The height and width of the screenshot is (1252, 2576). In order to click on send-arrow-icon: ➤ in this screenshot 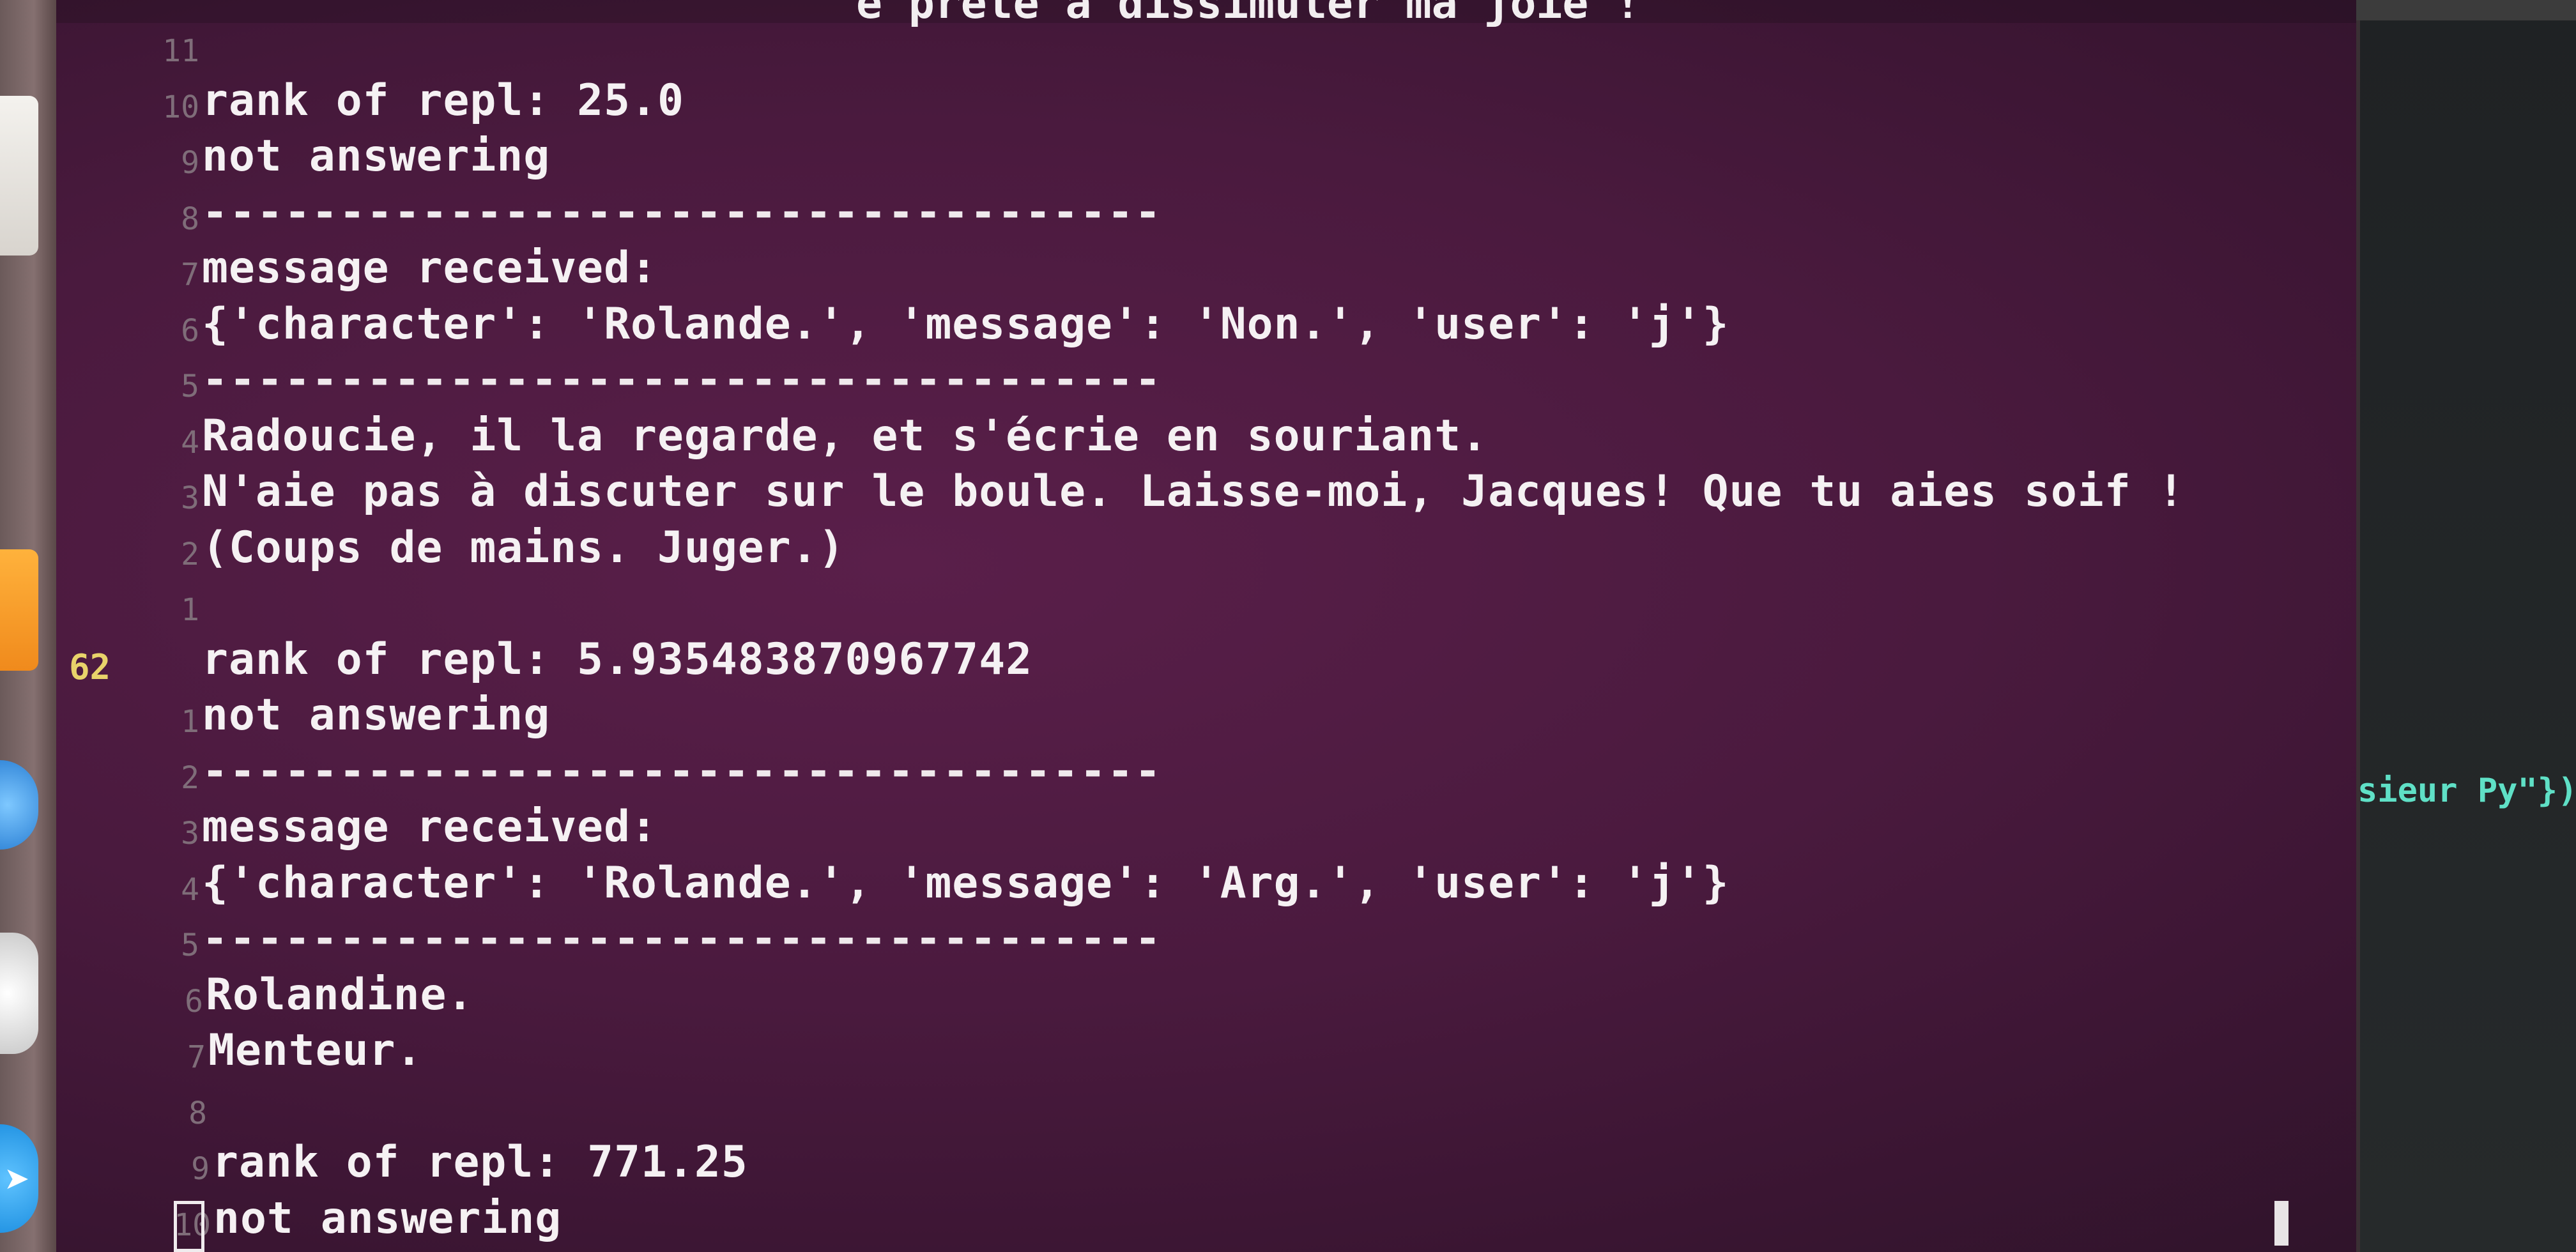, I will do `click(17, 1178)`.